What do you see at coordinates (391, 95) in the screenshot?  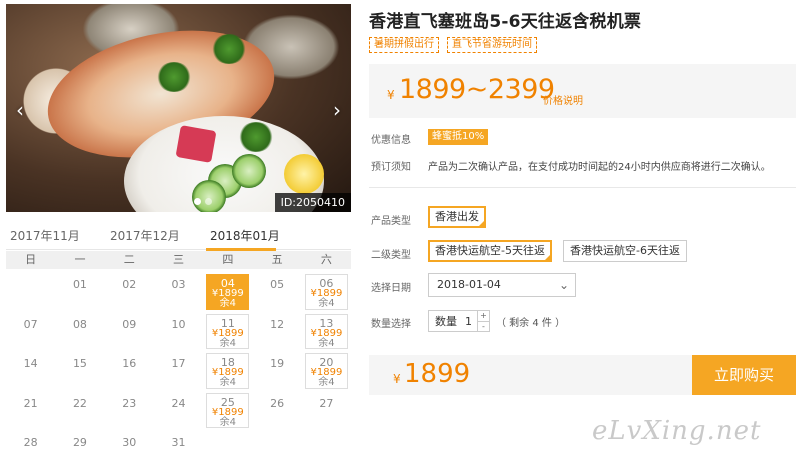 I see `price-currency: ¥` at bounding box center [391, 95].